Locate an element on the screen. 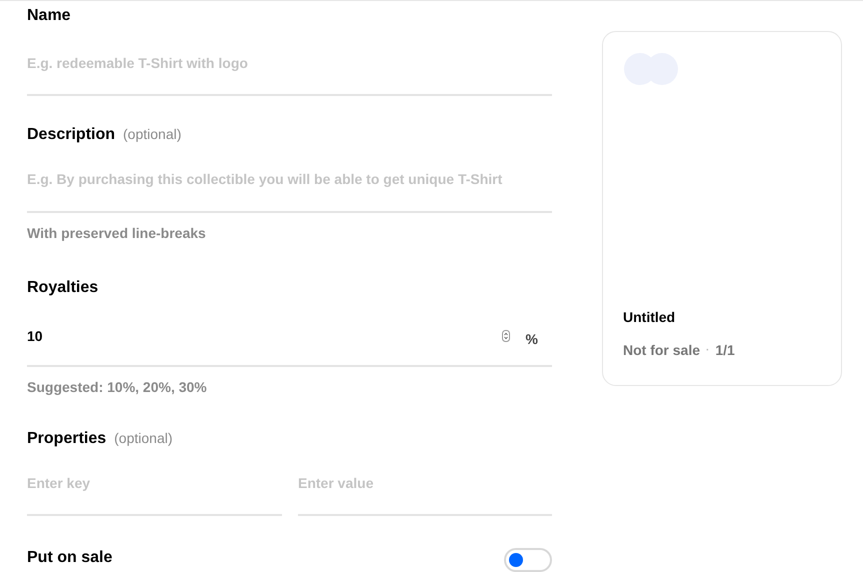 The width and height of the screenshot is (863, 572). put-on-sale-label: Put on sale is located at coordinates (69, 558).